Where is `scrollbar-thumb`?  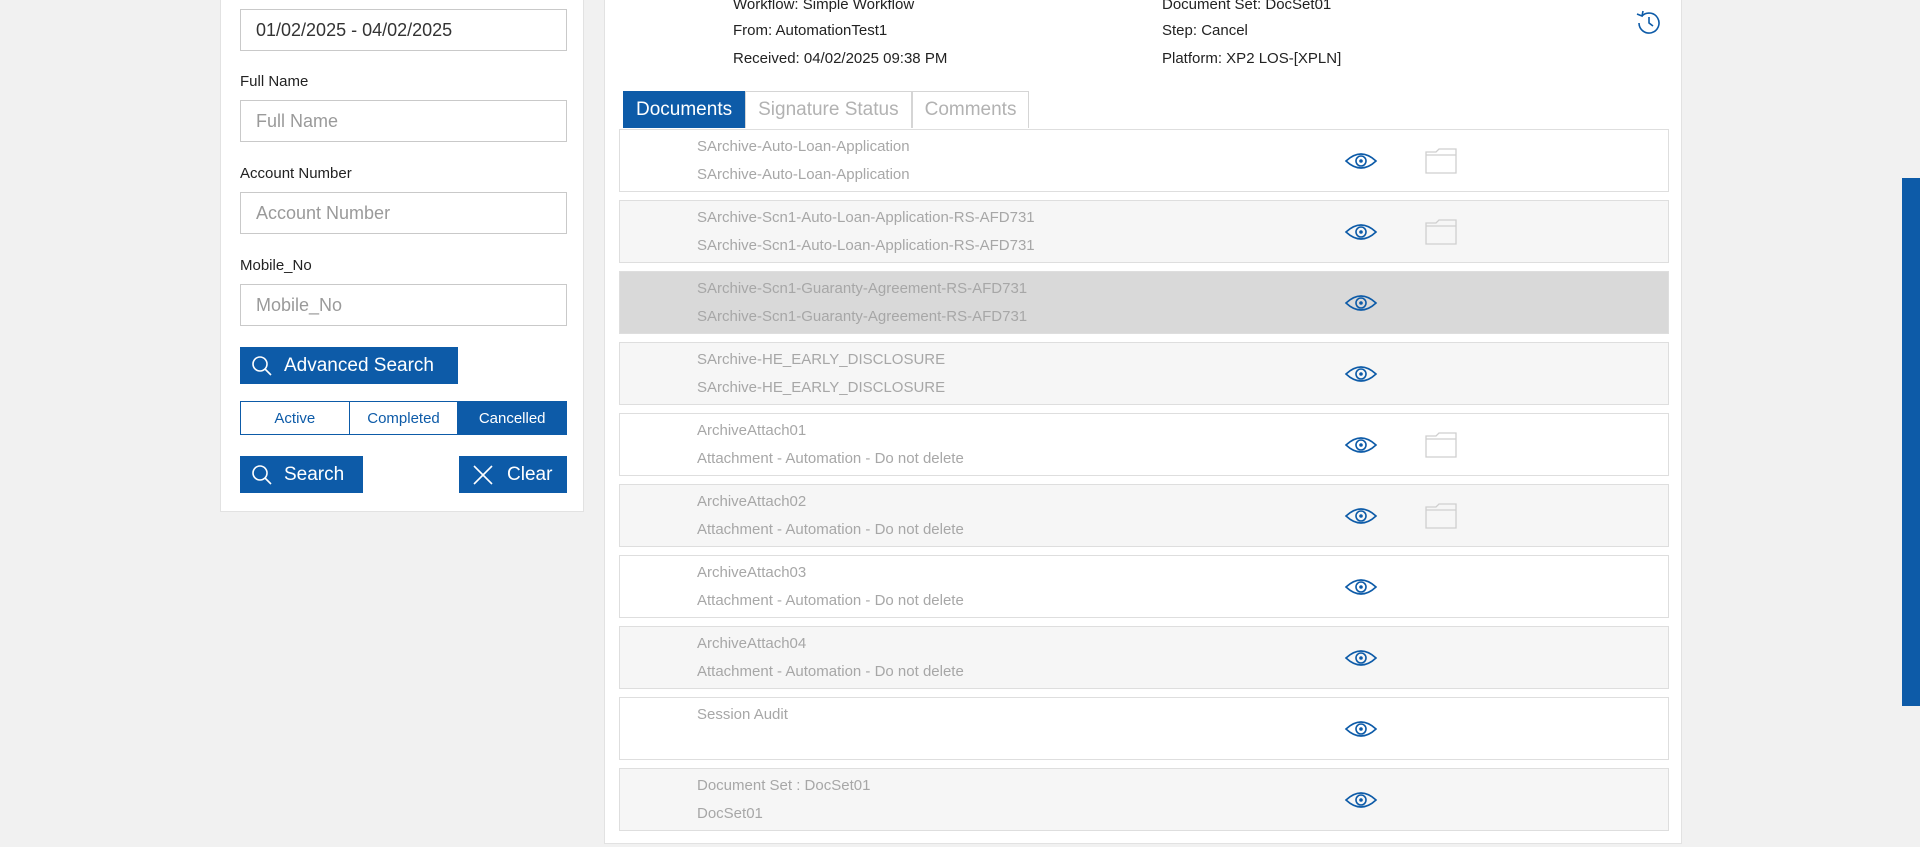
scrollbar-thumb is located at coordinates (1911, 442).